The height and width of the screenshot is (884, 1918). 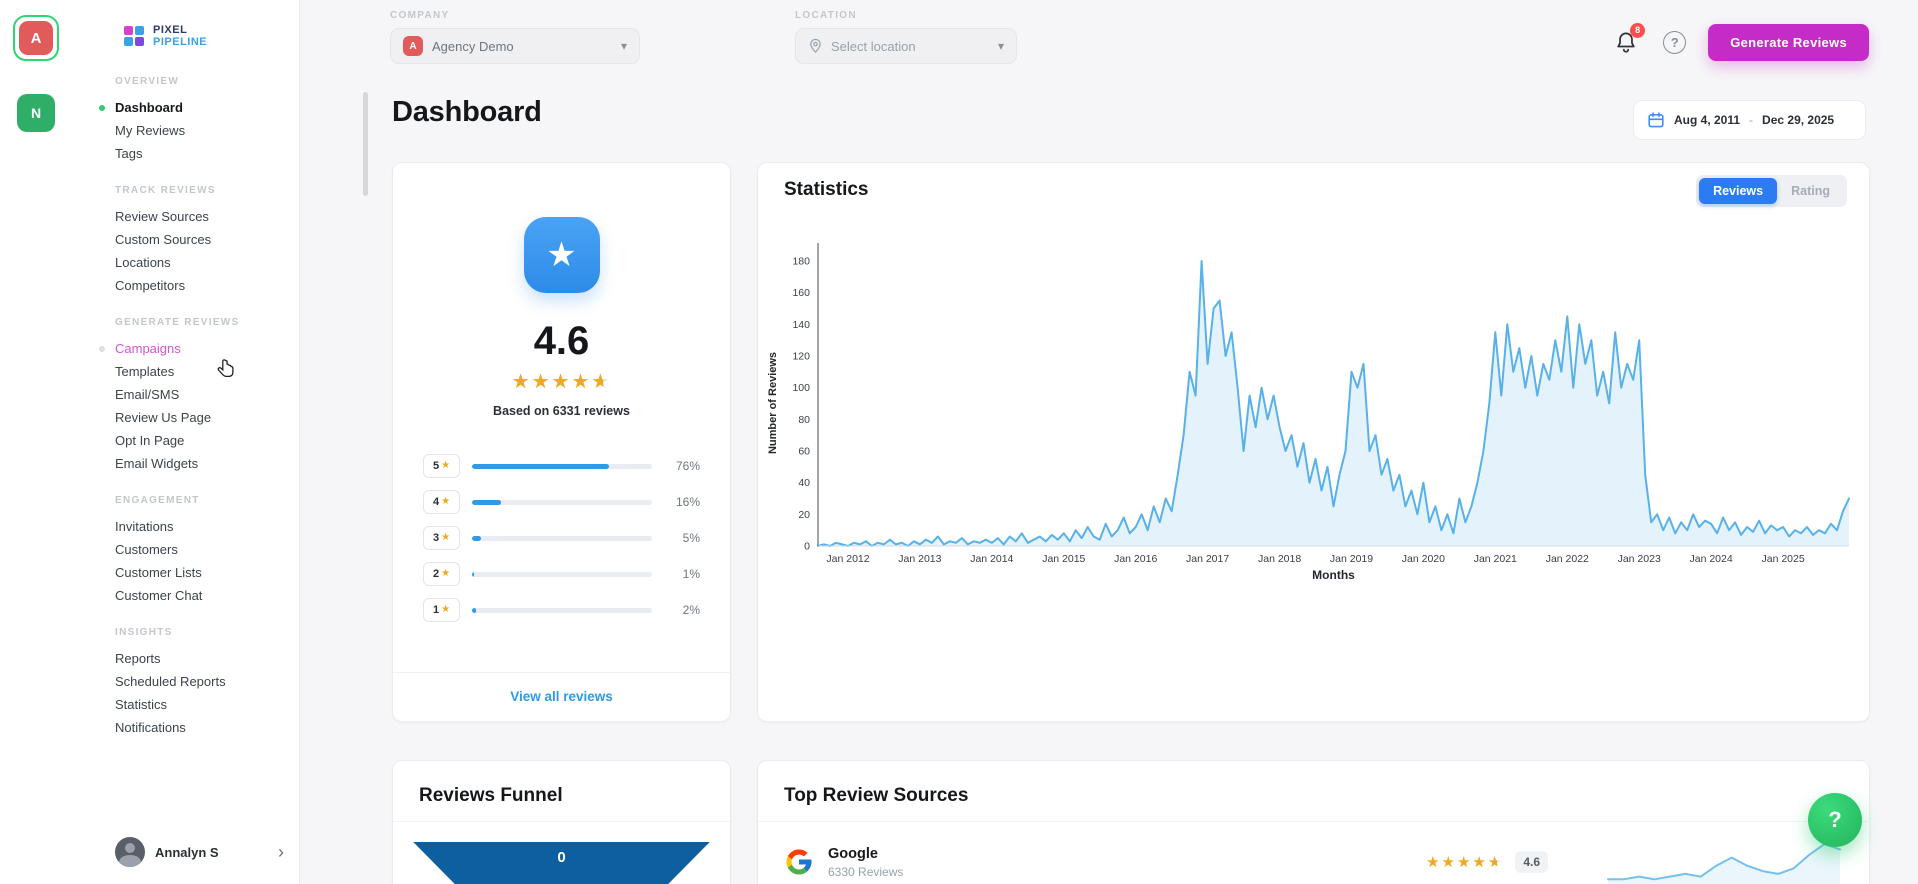 I want to click on sidebar-item-invitations: Invitations, so click(x=207, y=526).